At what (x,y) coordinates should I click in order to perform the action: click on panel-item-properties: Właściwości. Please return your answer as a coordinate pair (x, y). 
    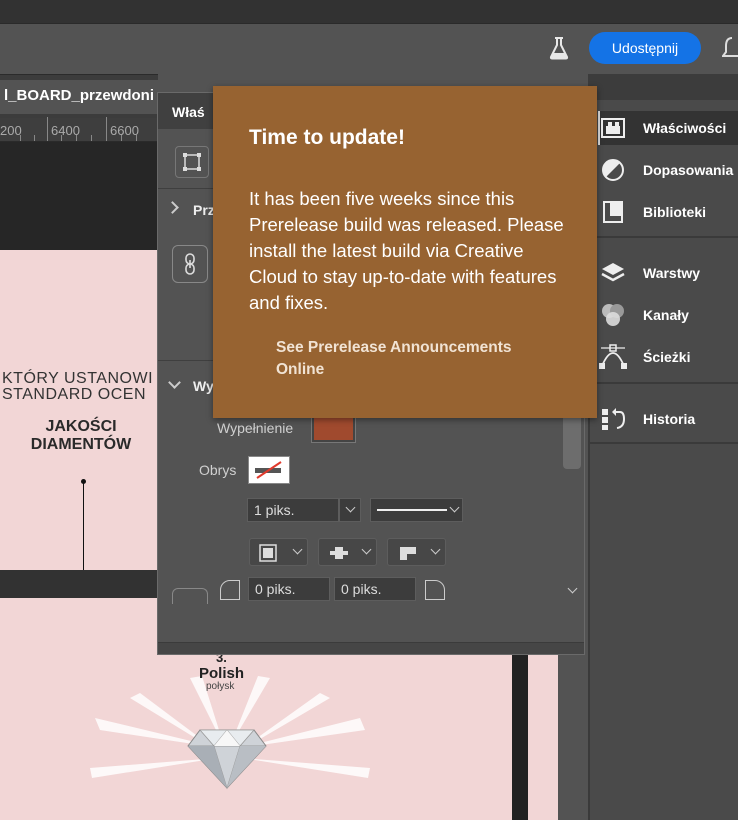
    Looking at the image, I should click on (668, 128).